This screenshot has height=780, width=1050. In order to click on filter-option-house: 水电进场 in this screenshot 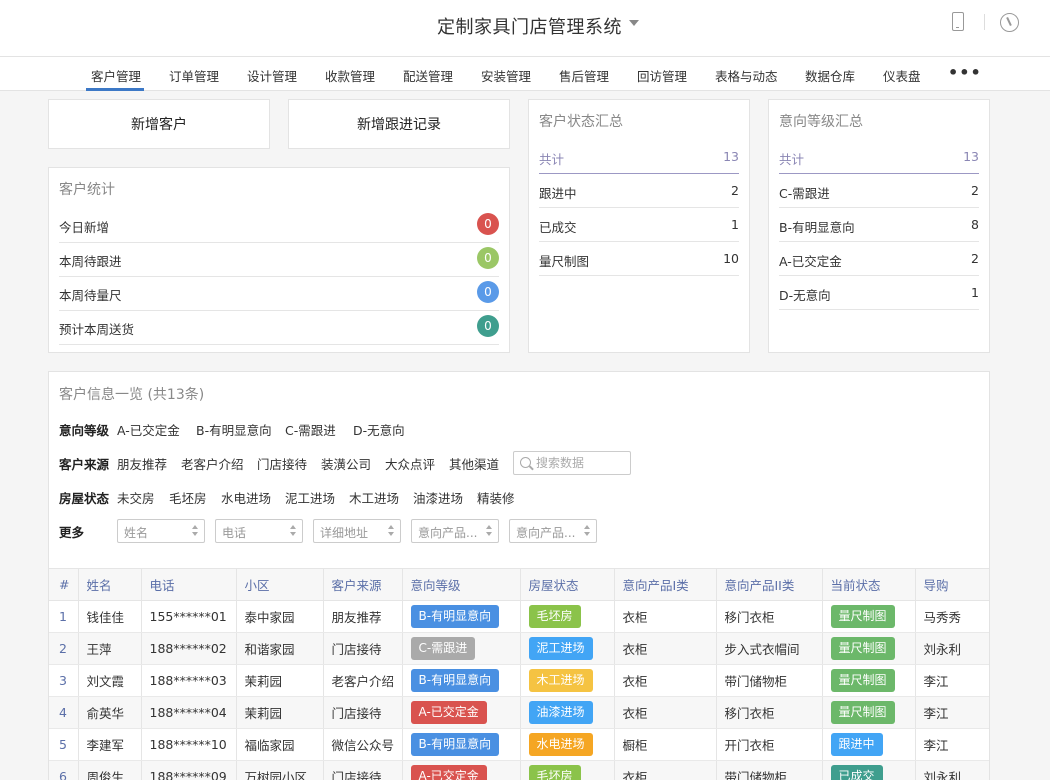, I will do `click(246, 497)`.